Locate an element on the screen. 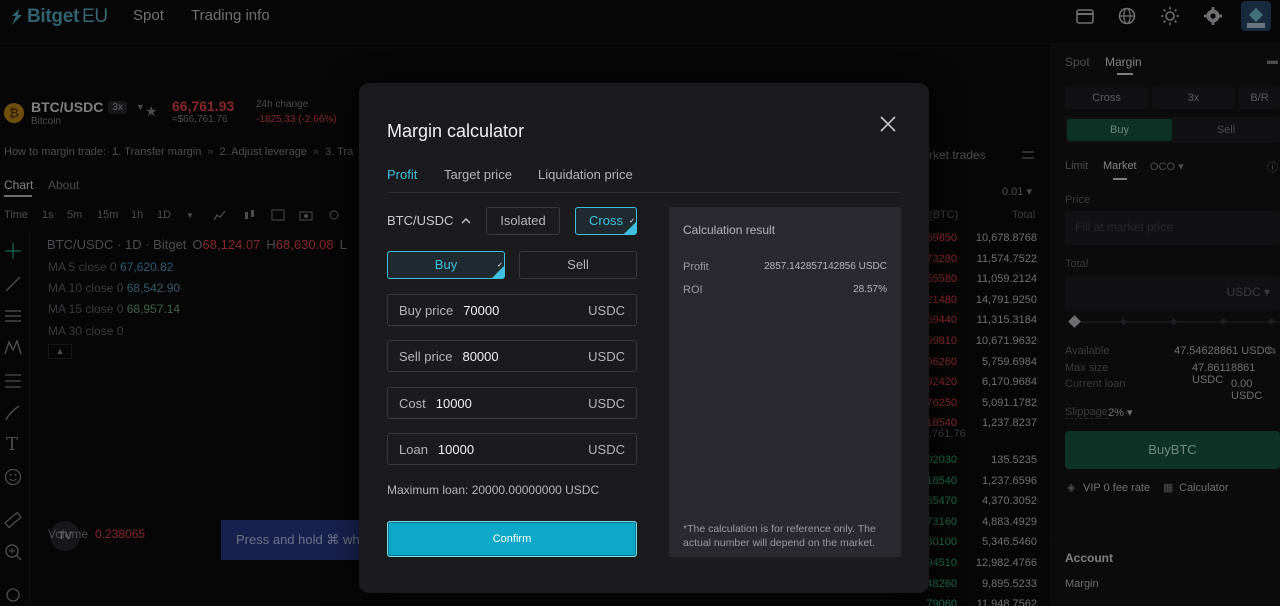 Image resolution: width=1280 pixels, height=606 pixels. chevron-up-icon is located at coordinates (466, 220).